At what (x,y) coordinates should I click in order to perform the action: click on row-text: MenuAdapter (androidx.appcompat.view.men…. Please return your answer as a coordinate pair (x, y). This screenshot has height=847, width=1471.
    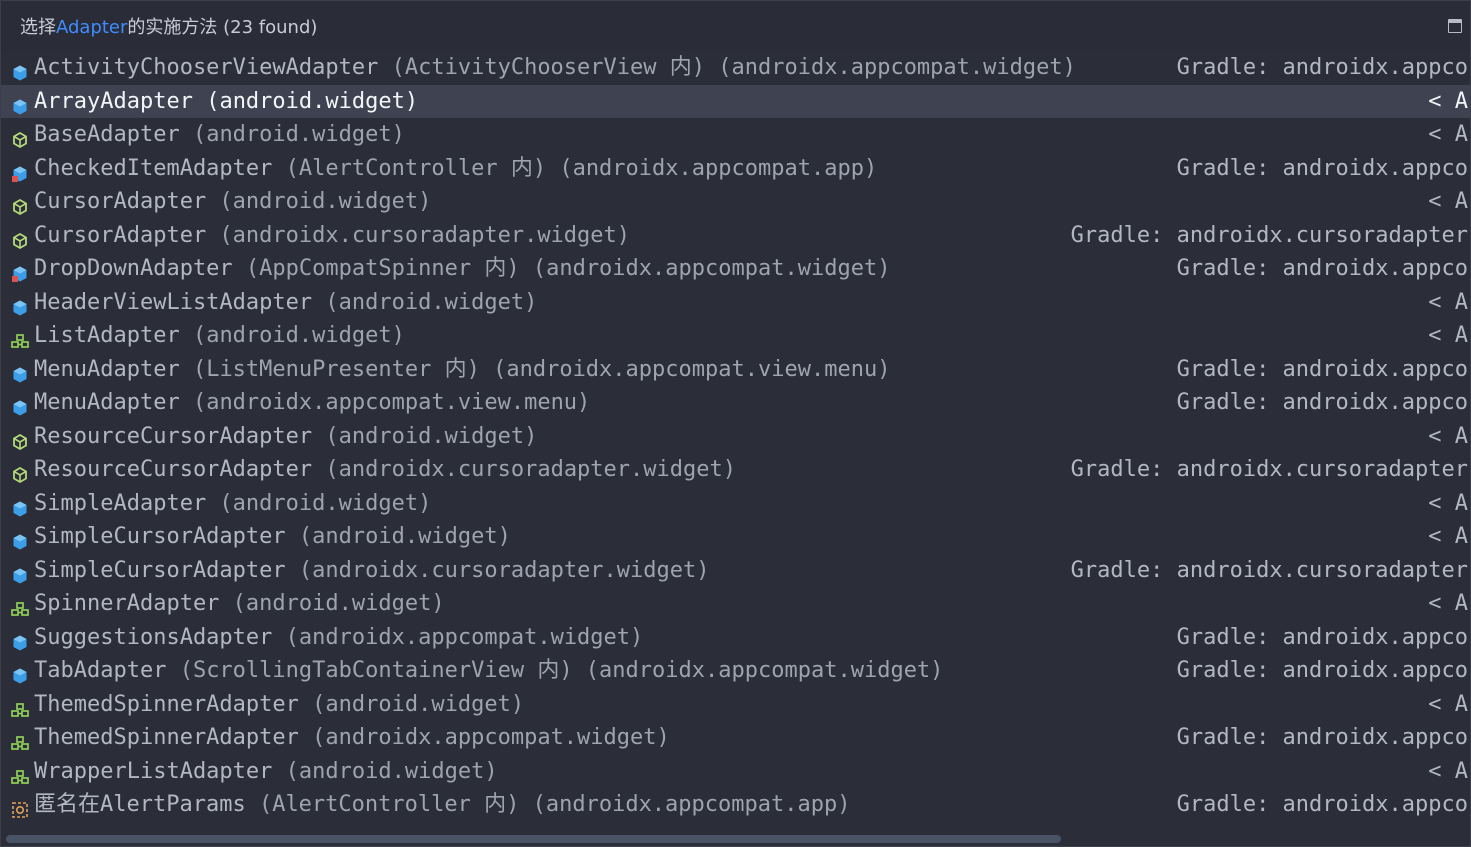
    Looking at the image, I should click on (312, 403).